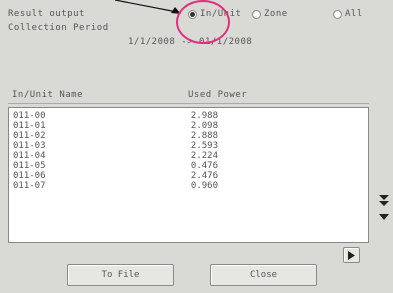  What do you see at coordinates (204, 126) in the screenshot?
I see `row-value: 2.098` at bounding box center [204, 126].